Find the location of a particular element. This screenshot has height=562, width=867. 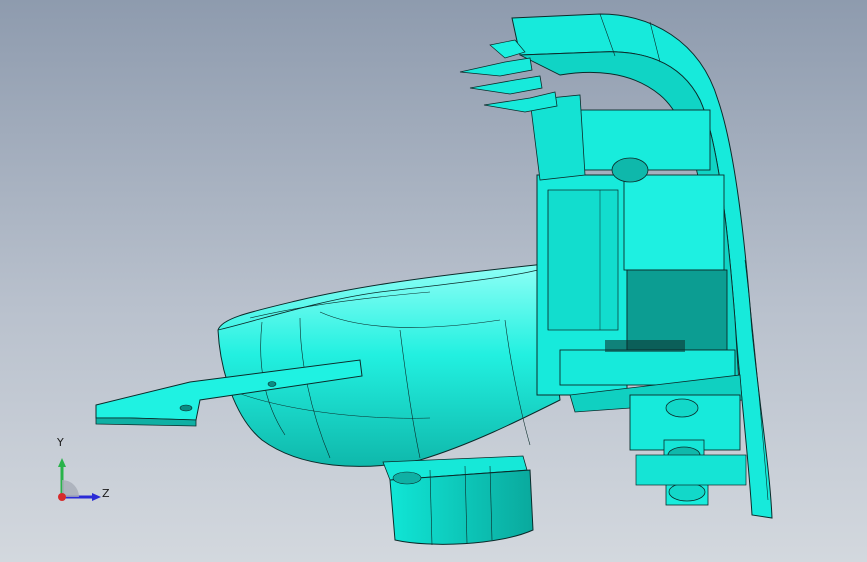

y-axis-label: Y is located at coordinates (60, 442).